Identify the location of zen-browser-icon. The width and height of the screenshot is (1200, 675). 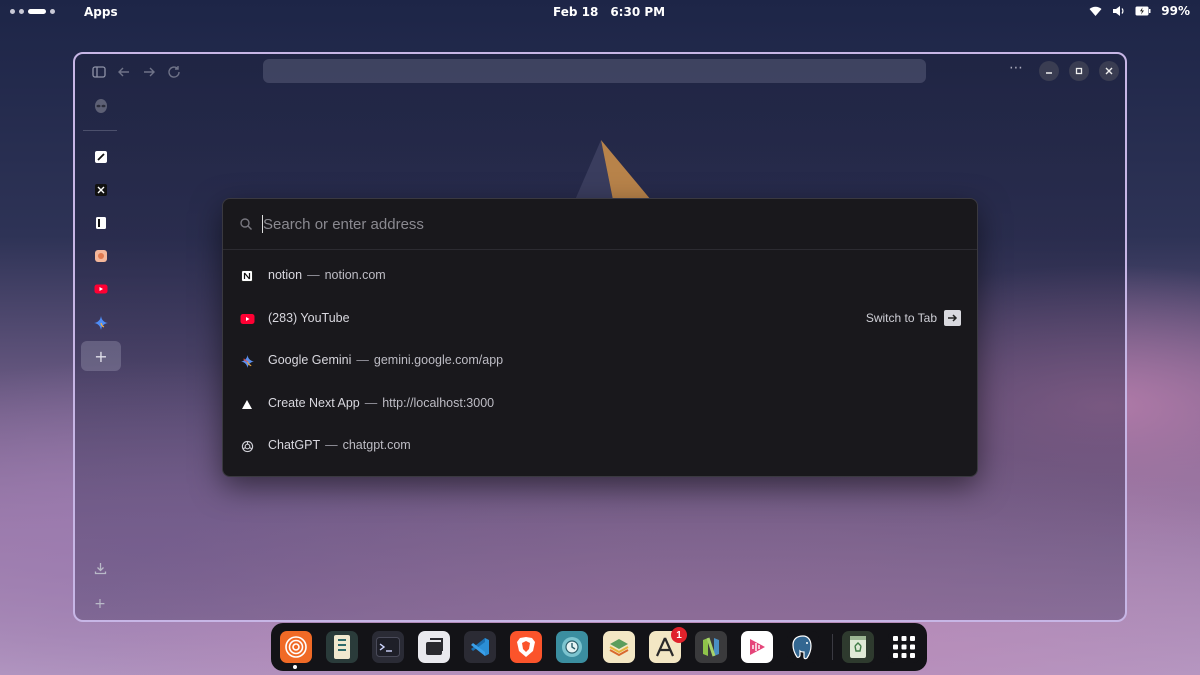
(296, 647).